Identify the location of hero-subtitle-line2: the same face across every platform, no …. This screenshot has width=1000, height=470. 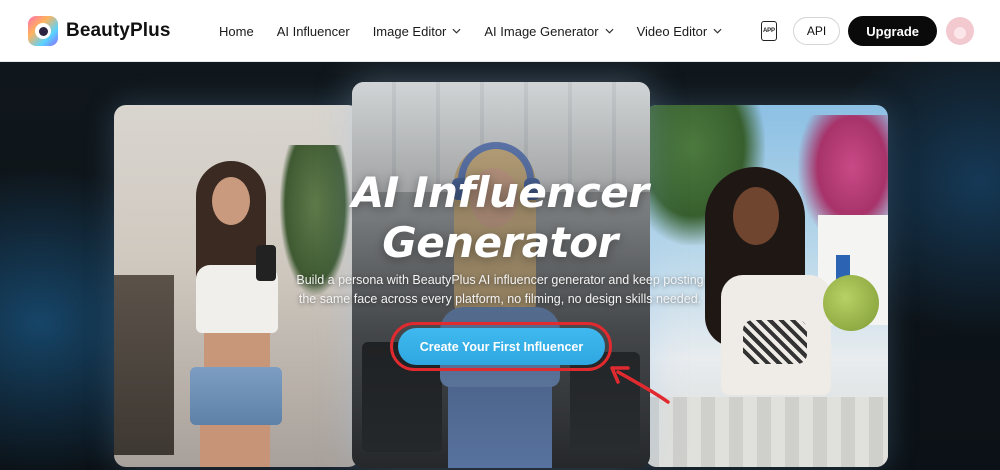
(500, 299).